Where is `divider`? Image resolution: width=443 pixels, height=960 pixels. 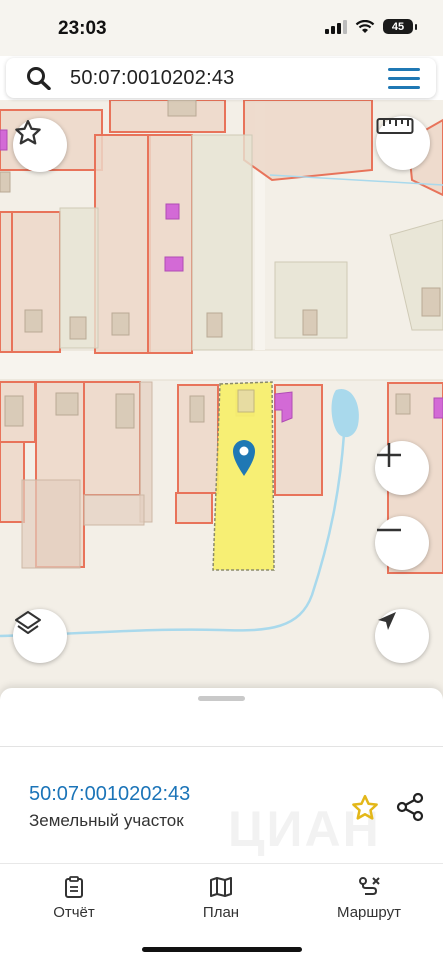 divider is located at coordinates (221, 746).